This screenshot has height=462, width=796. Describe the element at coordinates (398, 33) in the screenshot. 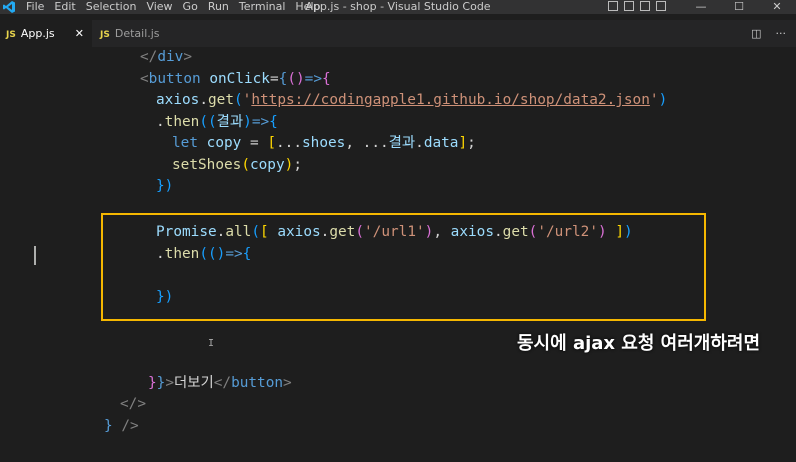

I see `editor-tab-bar: JS App.js ✕ JS Detail.js ◫ ···` at that location.